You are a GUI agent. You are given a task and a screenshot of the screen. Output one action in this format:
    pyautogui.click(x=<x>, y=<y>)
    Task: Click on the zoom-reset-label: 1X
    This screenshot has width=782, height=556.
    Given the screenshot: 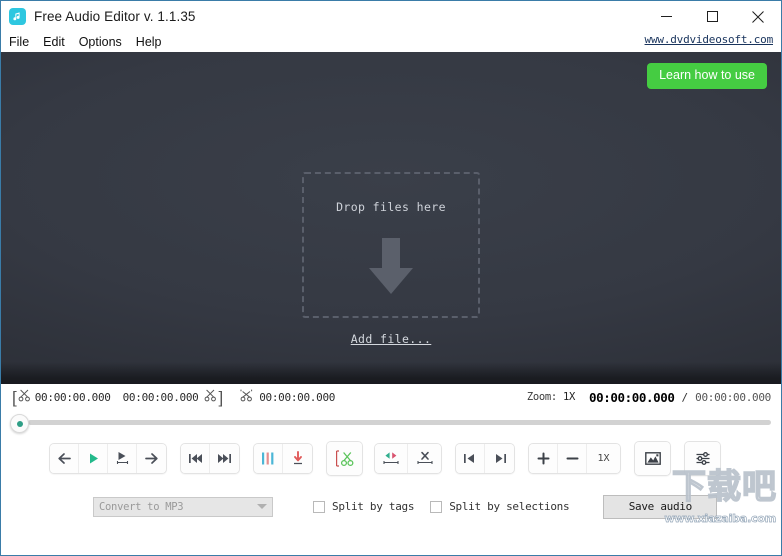 What is the action you would take?
    pyautogui.click(x=603, y=458)
    